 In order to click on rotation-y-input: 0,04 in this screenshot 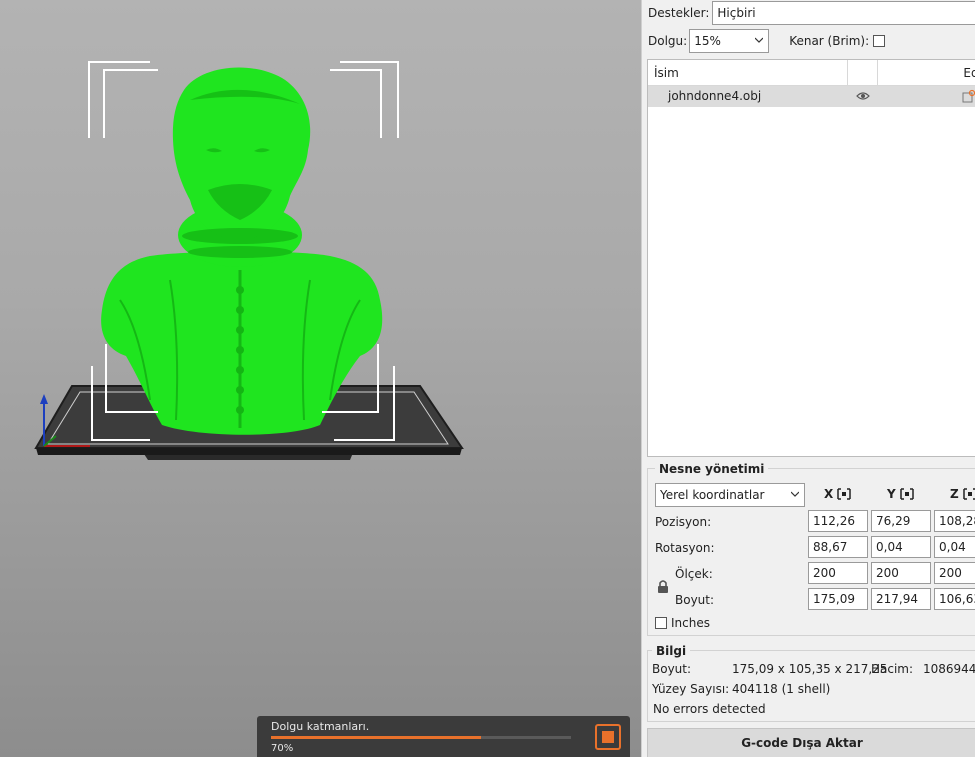, I will do `click(901, 547)`.